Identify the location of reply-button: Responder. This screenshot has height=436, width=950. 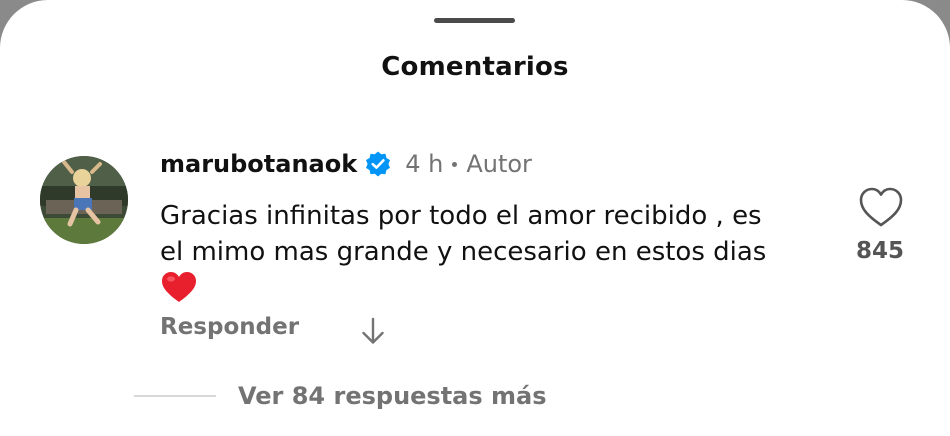
(229, 327).